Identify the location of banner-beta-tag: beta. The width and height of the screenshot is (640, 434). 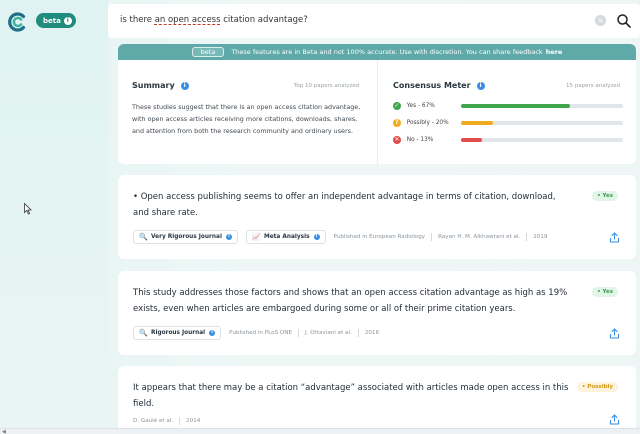
(208, 52).